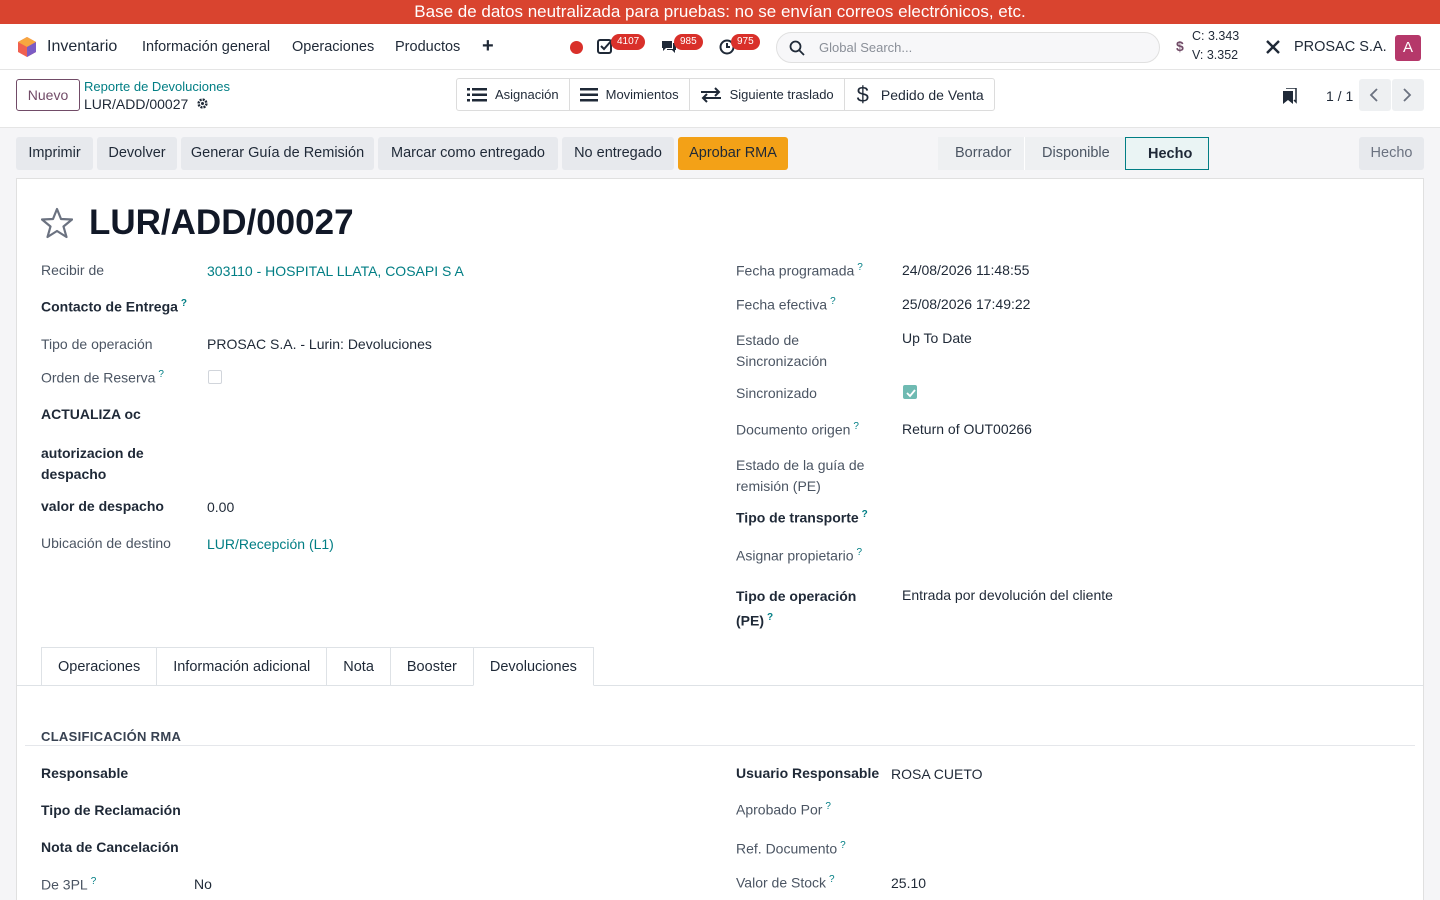  What do you see at coordinates (427, 47) in the screenshot?
I see `menu-productos: Productos` at bounding box center [427, 47].